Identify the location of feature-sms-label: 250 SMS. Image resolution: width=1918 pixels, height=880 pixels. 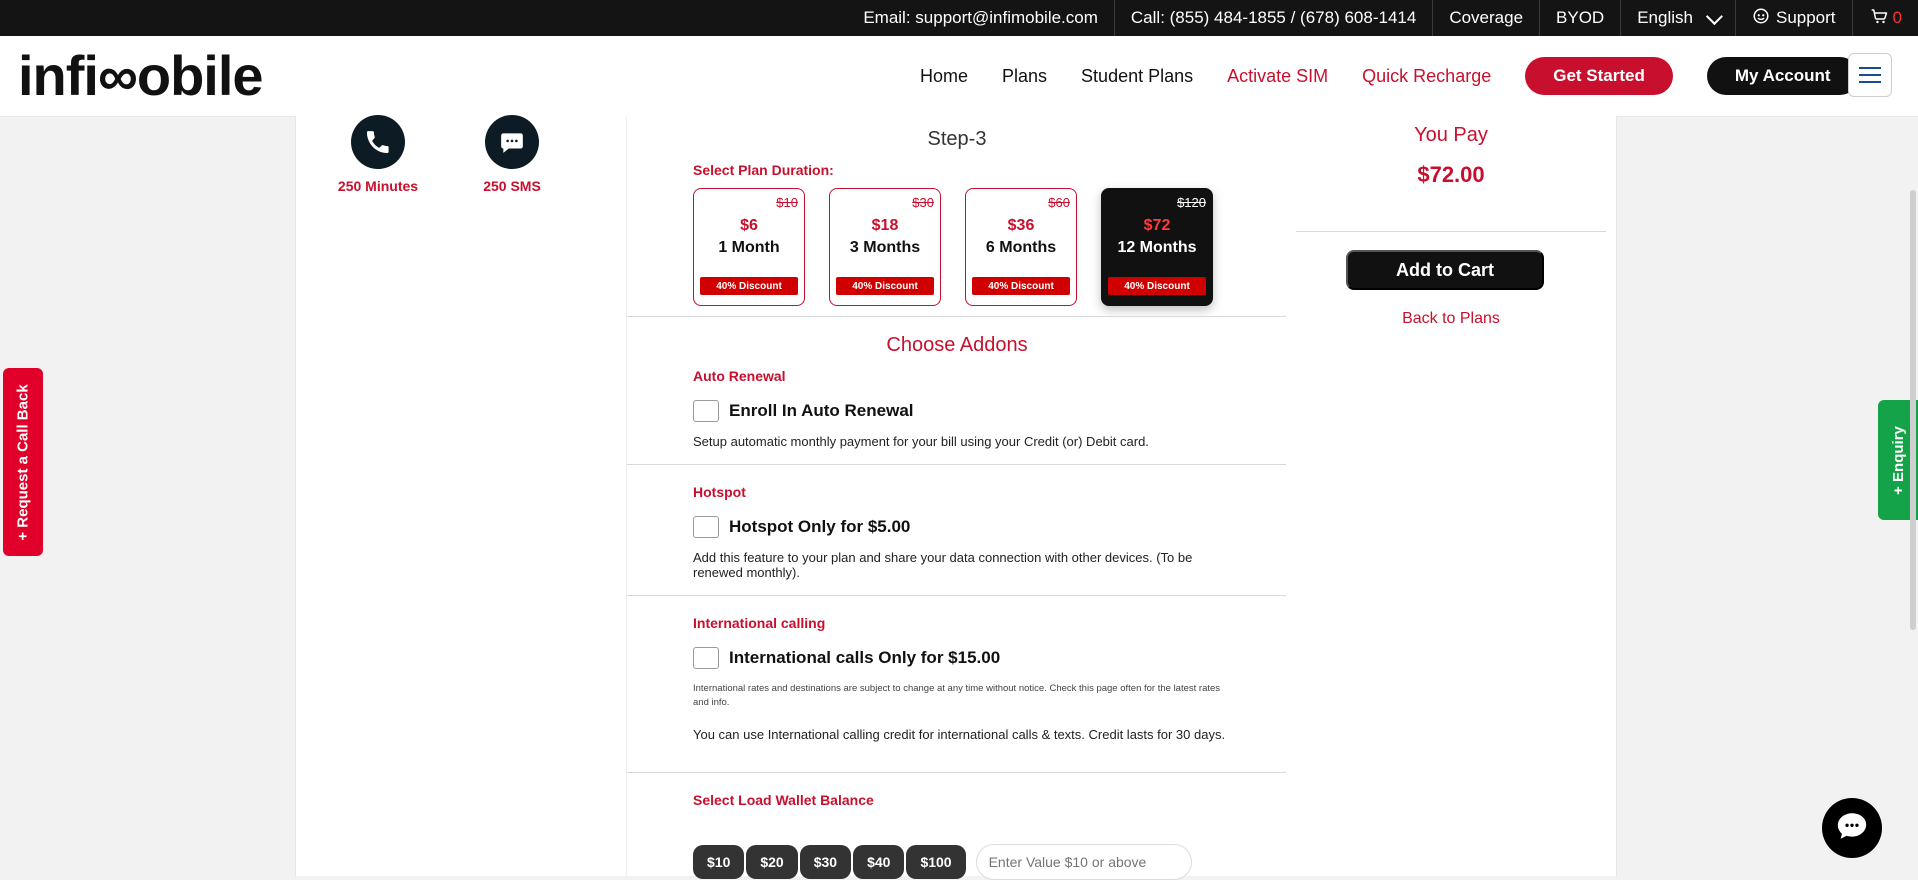
(512, 186).